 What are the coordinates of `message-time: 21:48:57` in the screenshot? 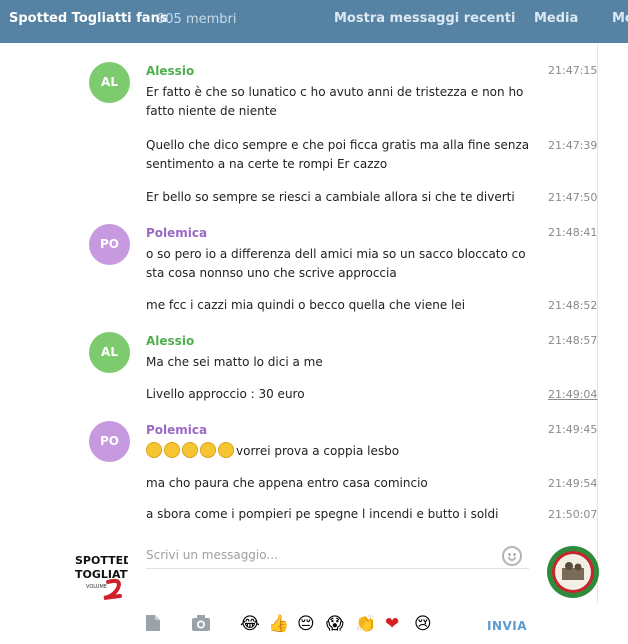 It's located at (572, 340).